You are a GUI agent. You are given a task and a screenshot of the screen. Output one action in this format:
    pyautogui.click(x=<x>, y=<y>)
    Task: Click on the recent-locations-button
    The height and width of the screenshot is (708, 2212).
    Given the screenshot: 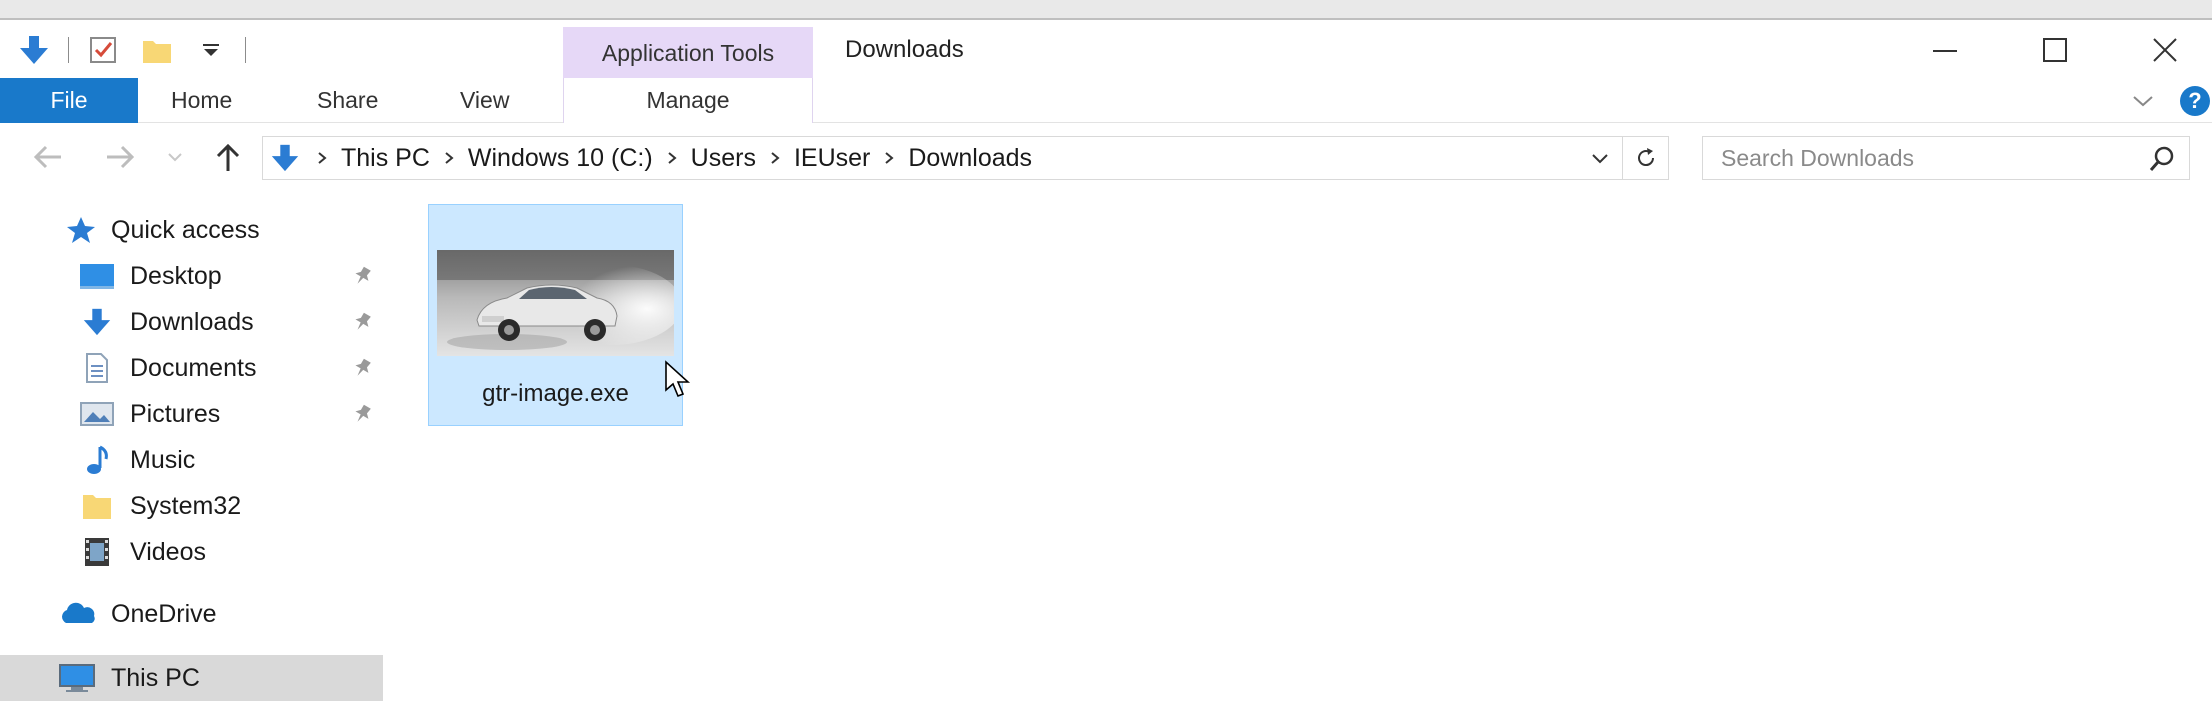 What is the action you would take?
    pyautogui.click(x=175, y=157)
    